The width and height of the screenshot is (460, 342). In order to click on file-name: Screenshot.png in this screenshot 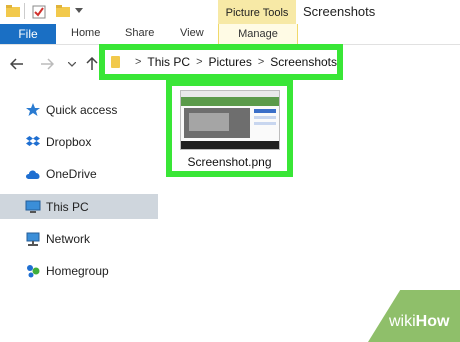, I will do `click(229, 162)`.